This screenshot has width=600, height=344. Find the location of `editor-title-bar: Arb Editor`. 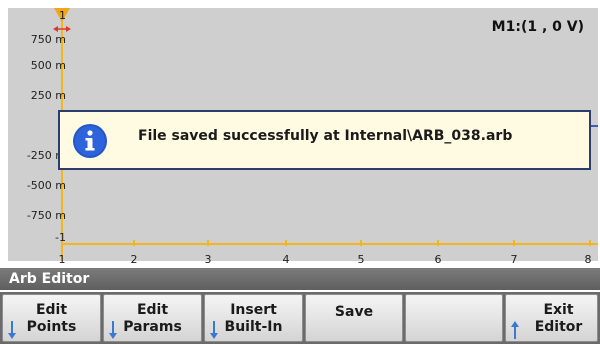

editor-title-bar: Arb Editor is located at coordinates (300, 279).